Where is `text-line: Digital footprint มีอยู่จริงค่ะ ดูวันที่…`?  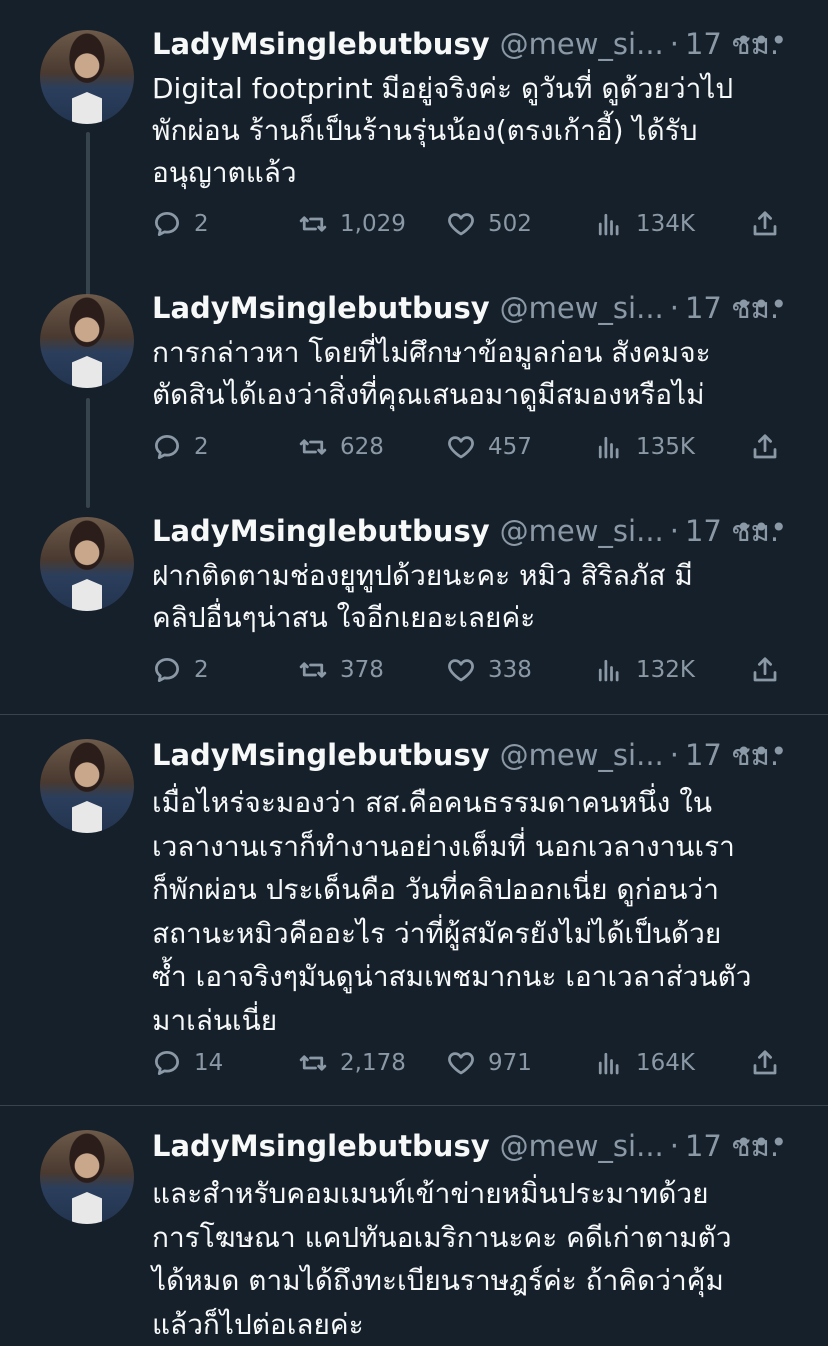 text-line: Digital footprint มีอยู่จริงค่ะ ดูวันที่… is located at coordinates (470, 89).